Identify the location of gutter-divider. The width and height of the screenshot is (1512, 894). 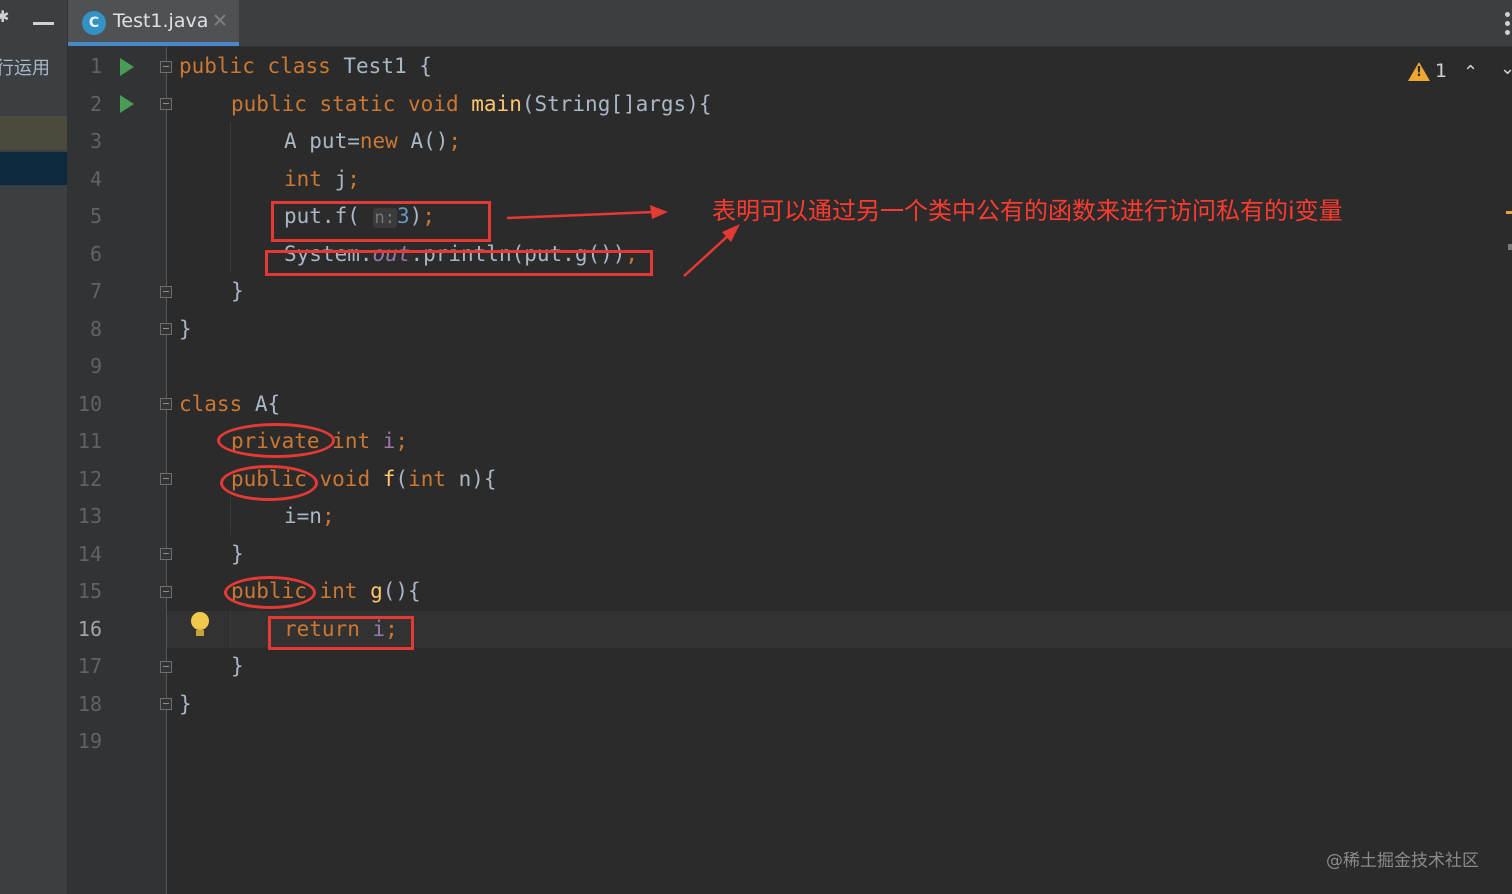
(166, 470).